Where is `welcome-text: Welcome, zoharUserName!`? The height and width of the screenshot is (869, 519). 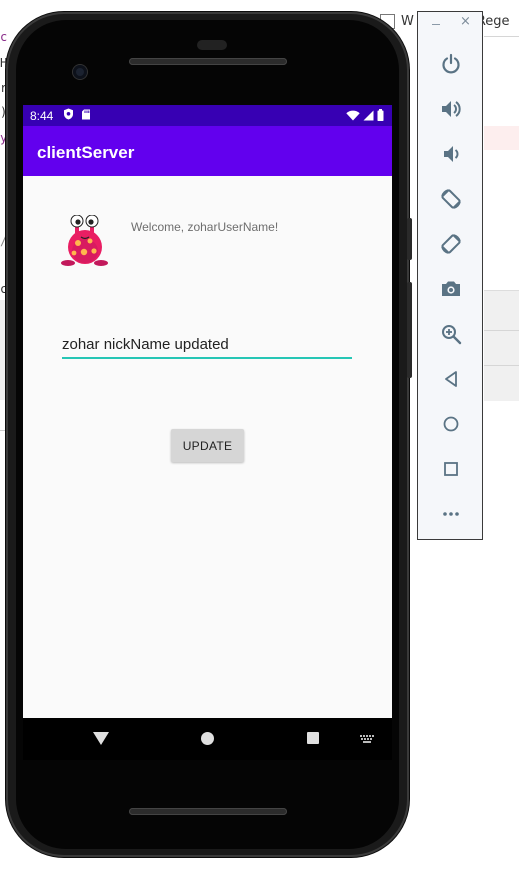 welcome-text: Welcome, zoharUserName! is located at coordinates (205, 227).